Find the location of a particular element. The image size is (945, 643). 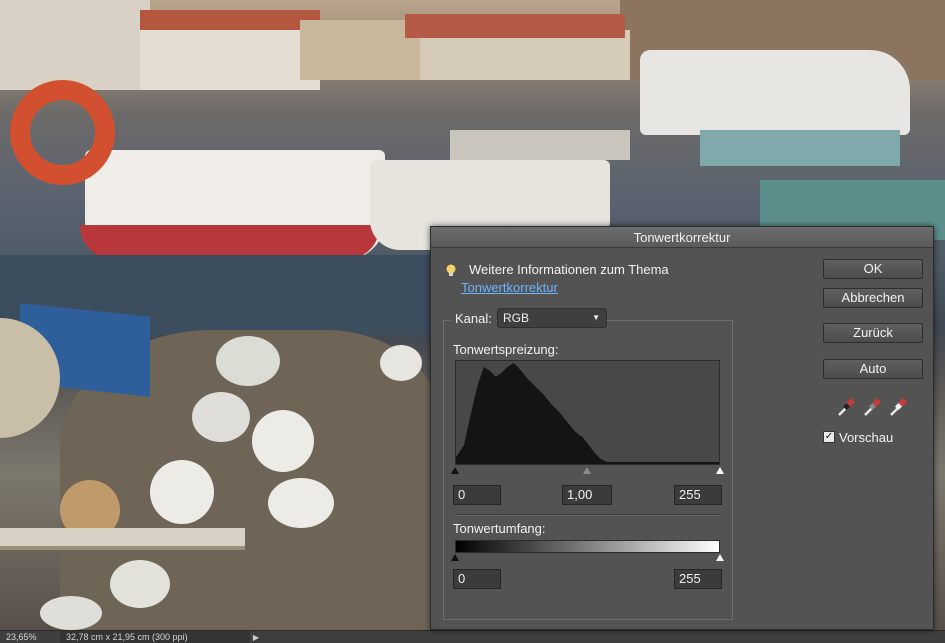

input-gamma-field: 1,00 is located at coordinates (587, 495).